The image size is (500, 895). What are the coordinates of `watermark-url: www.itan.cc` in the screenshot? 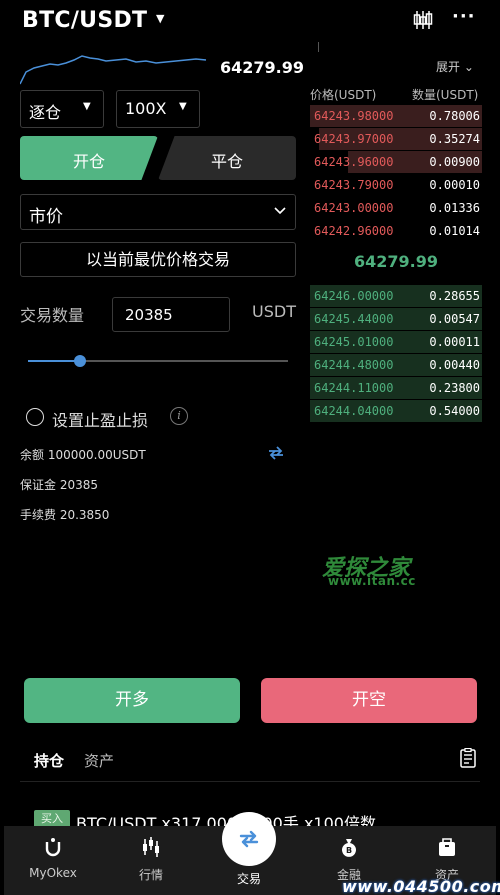 It's located at (372, 581).